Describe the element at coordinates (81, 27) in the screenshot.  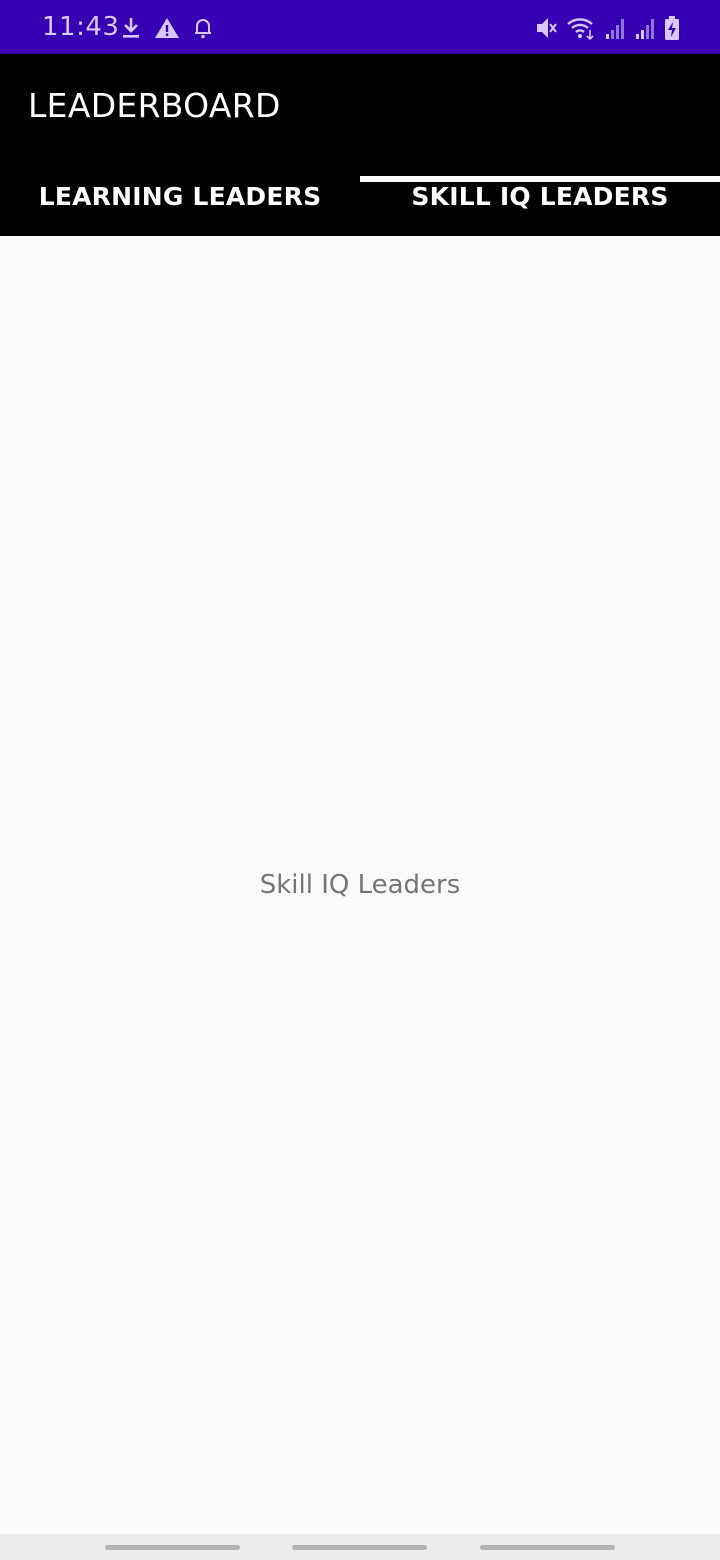
I see `status-time: 11:43` at that location.